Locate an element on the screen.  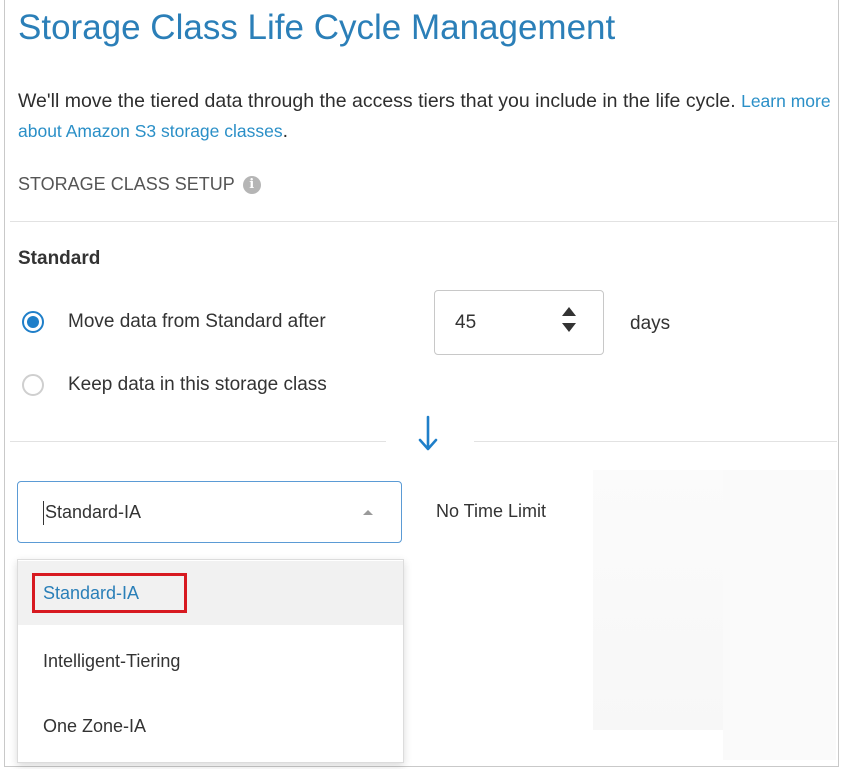
stepper-down-icon is located at coordinates (569, 327).